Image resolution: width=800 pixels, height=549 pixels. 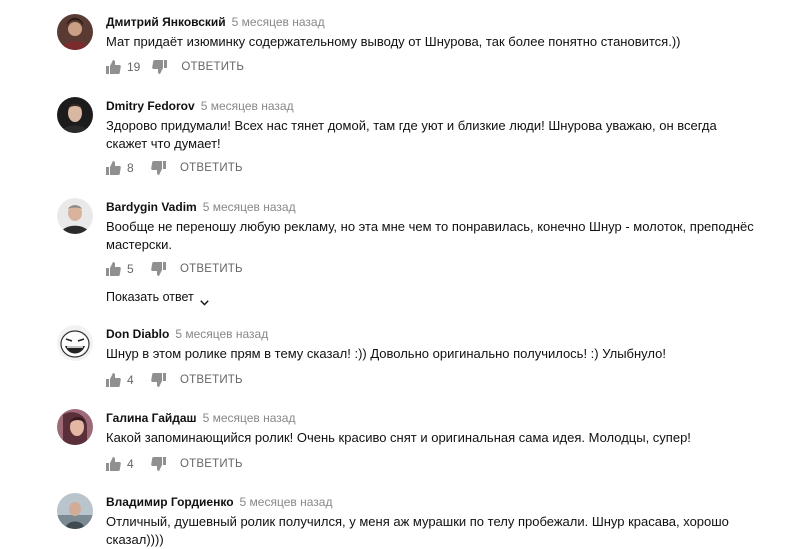 I want to click on show-replies-label: Показать ответ, so click(x=150, y=297).